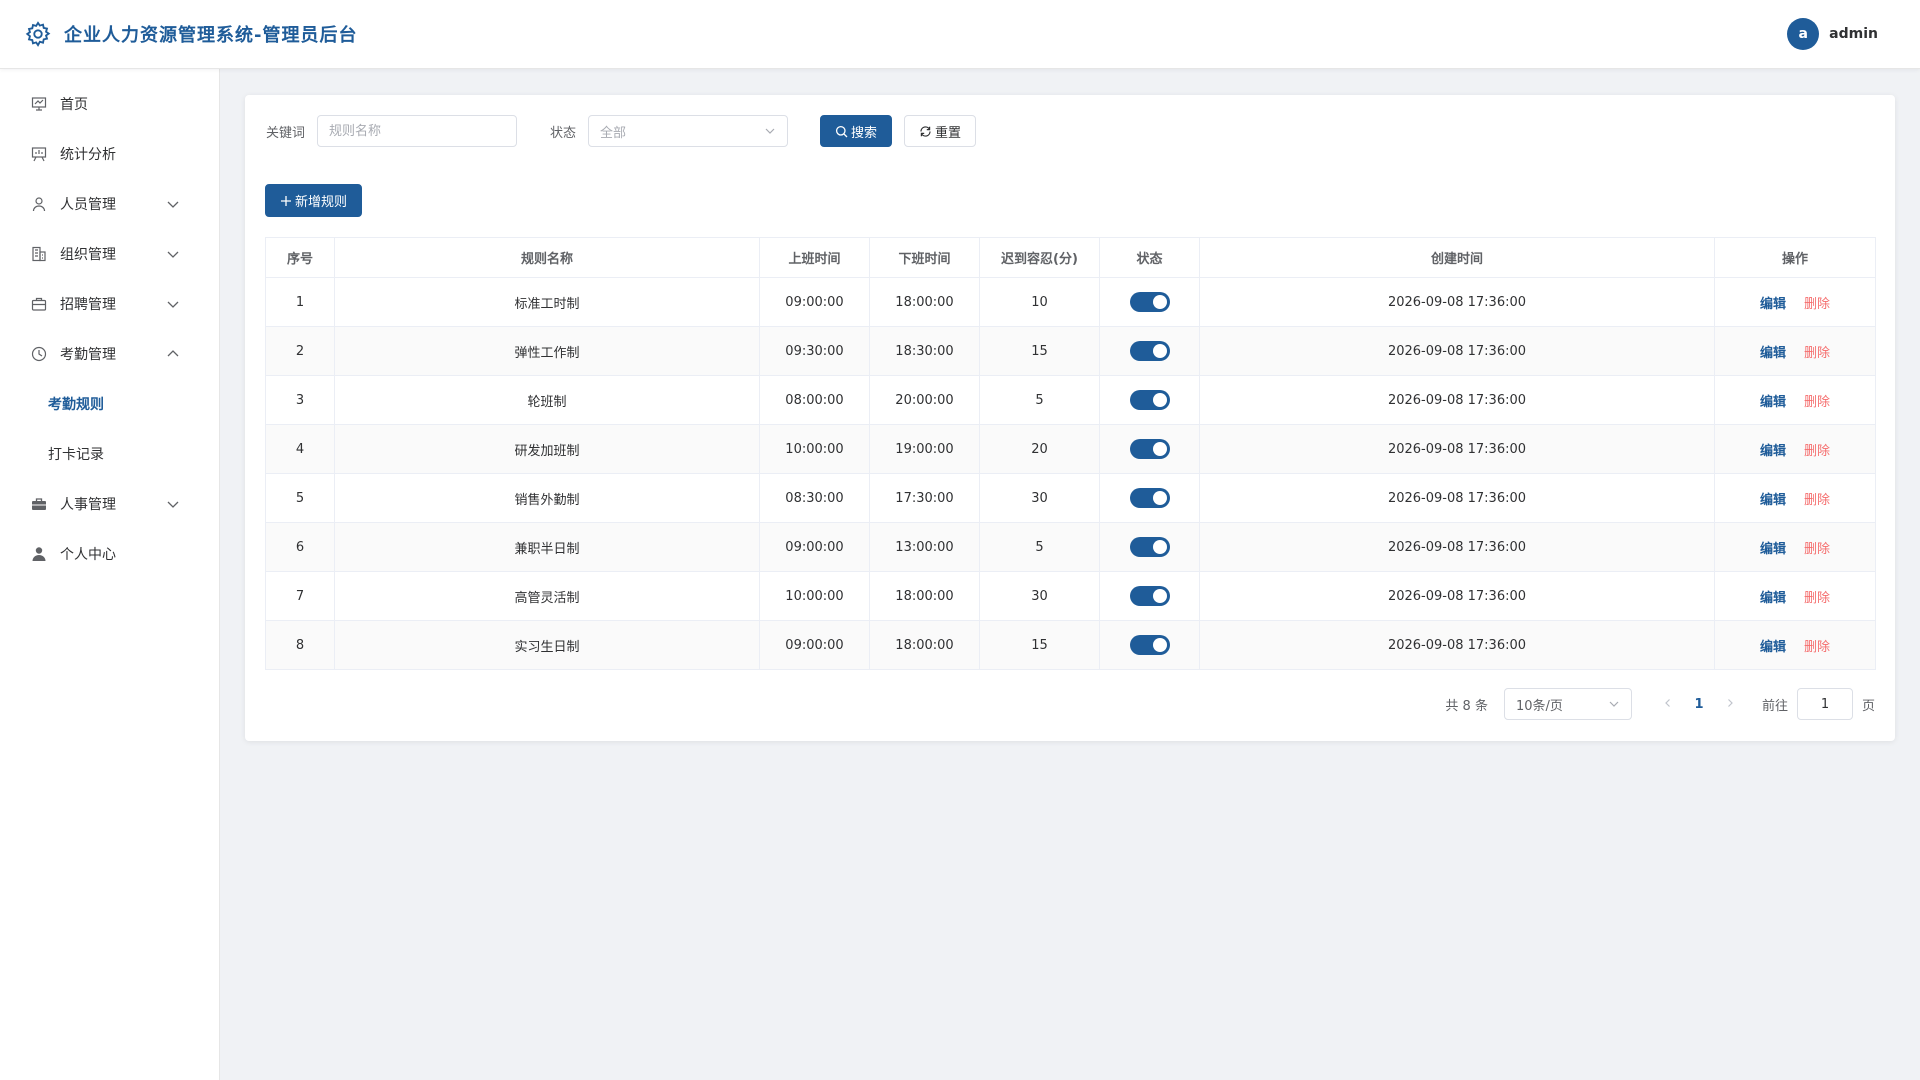 The height and width of the screenshot is (1080, 1920). Describe the element at coordinates (109, 554) in the screenshot. I see `sidebar-item-profile: 个人中心` at that location.